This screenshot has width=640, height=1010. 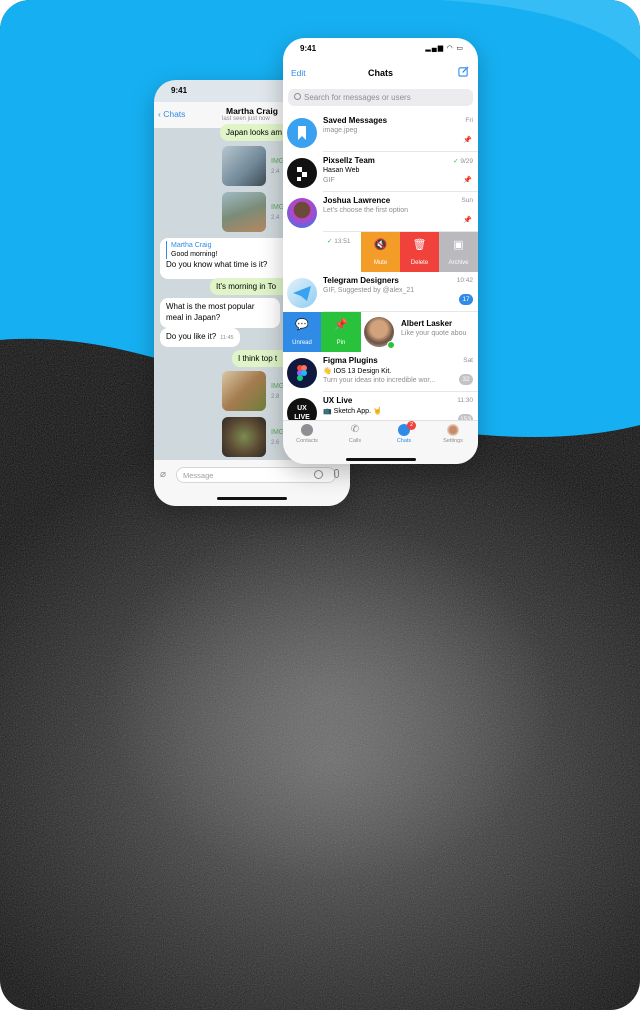 What do you see at coordinates (365, 210) in the screenshot?
I see `chat-preview: Let's choose the first option` at bounding box center [365, 210].